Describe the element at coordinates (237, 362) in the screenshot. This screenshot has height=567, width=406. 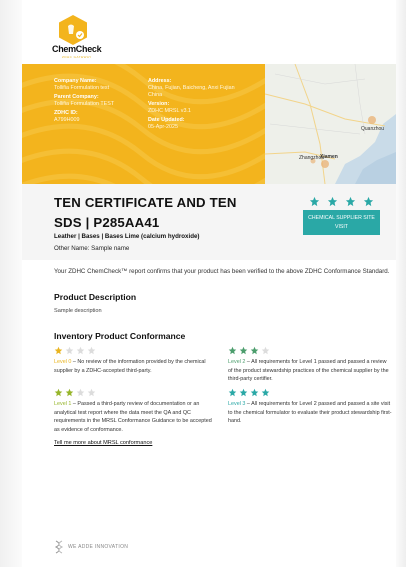
I see `level-2-label: Level 2` at that location.